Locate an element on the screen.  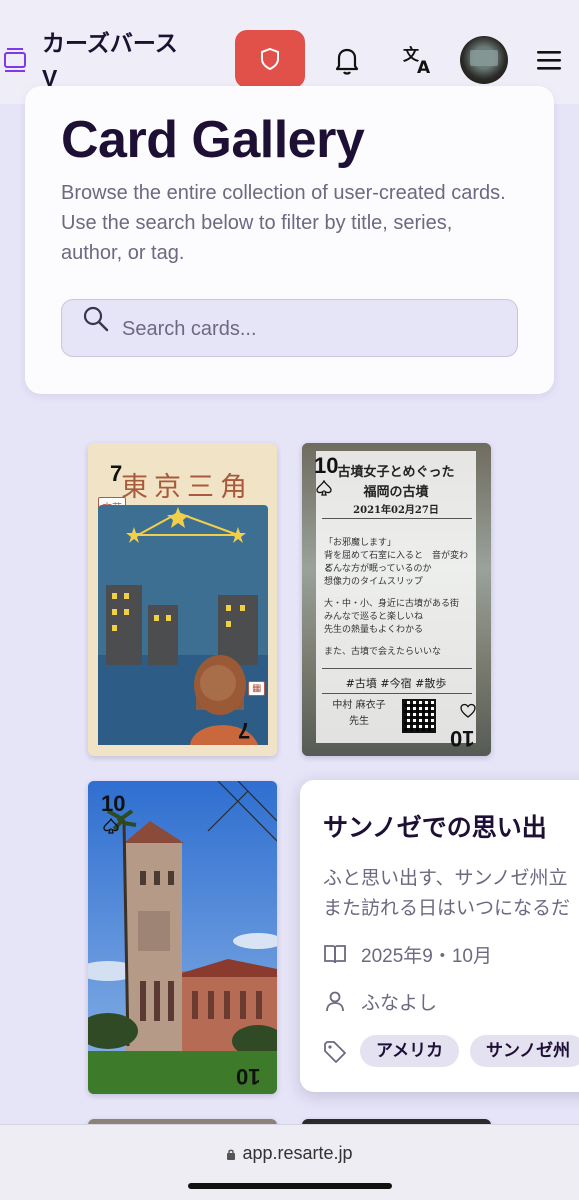
card-author-suffix: 先生 is located at coordinates (359, 721).